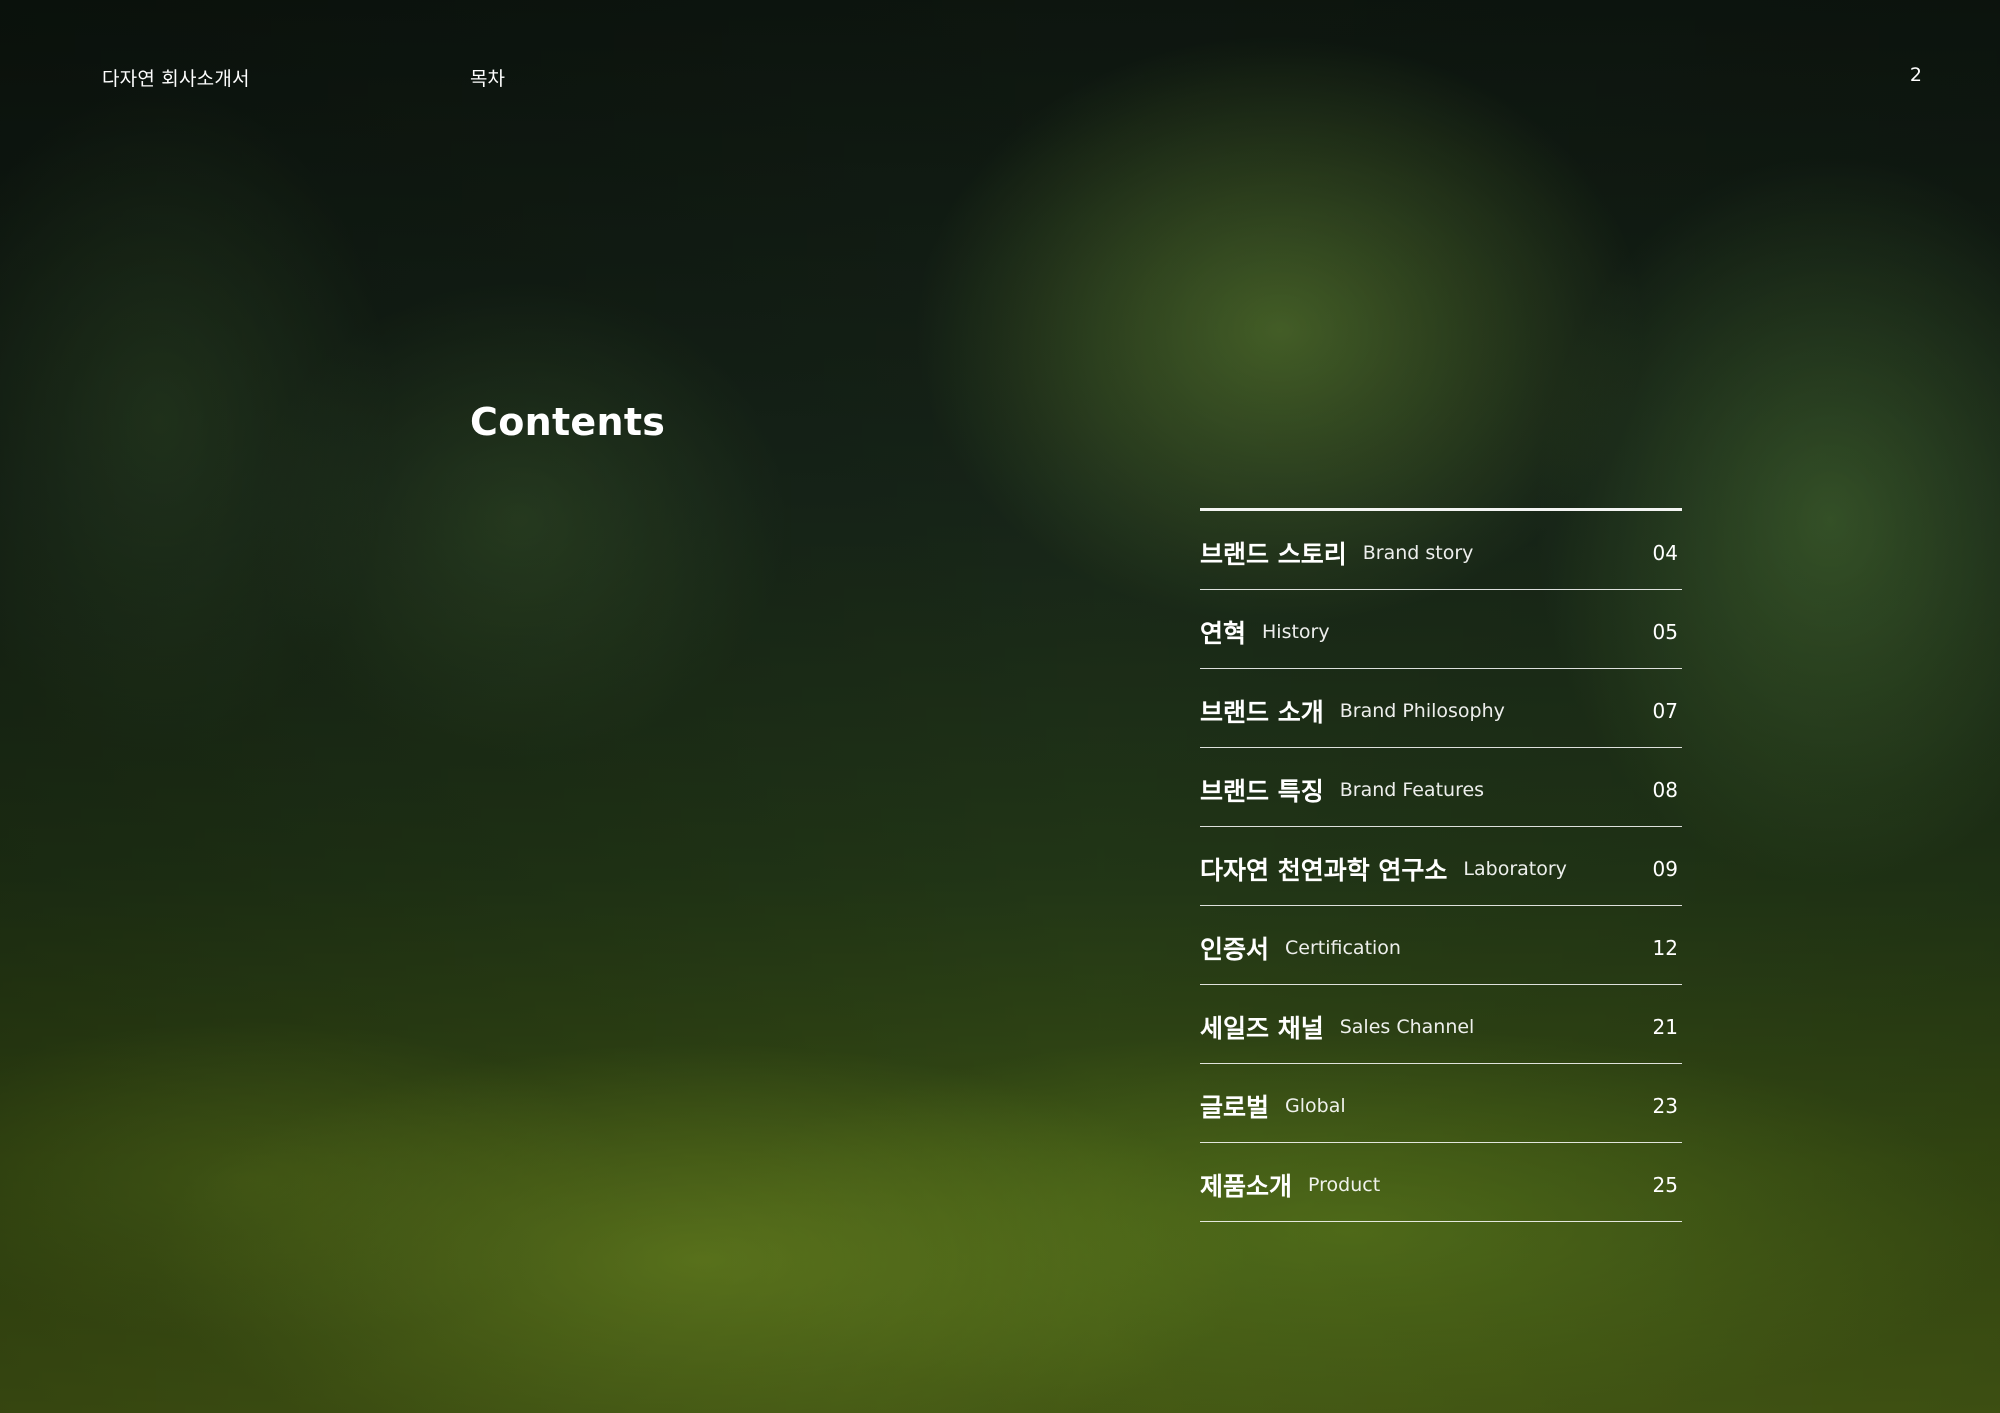  What do you see at coordinates (1422, 711) in the screenshot?
I see `toc-item-english-title: Brand Philosophy` at bounding box center [1422, 711].